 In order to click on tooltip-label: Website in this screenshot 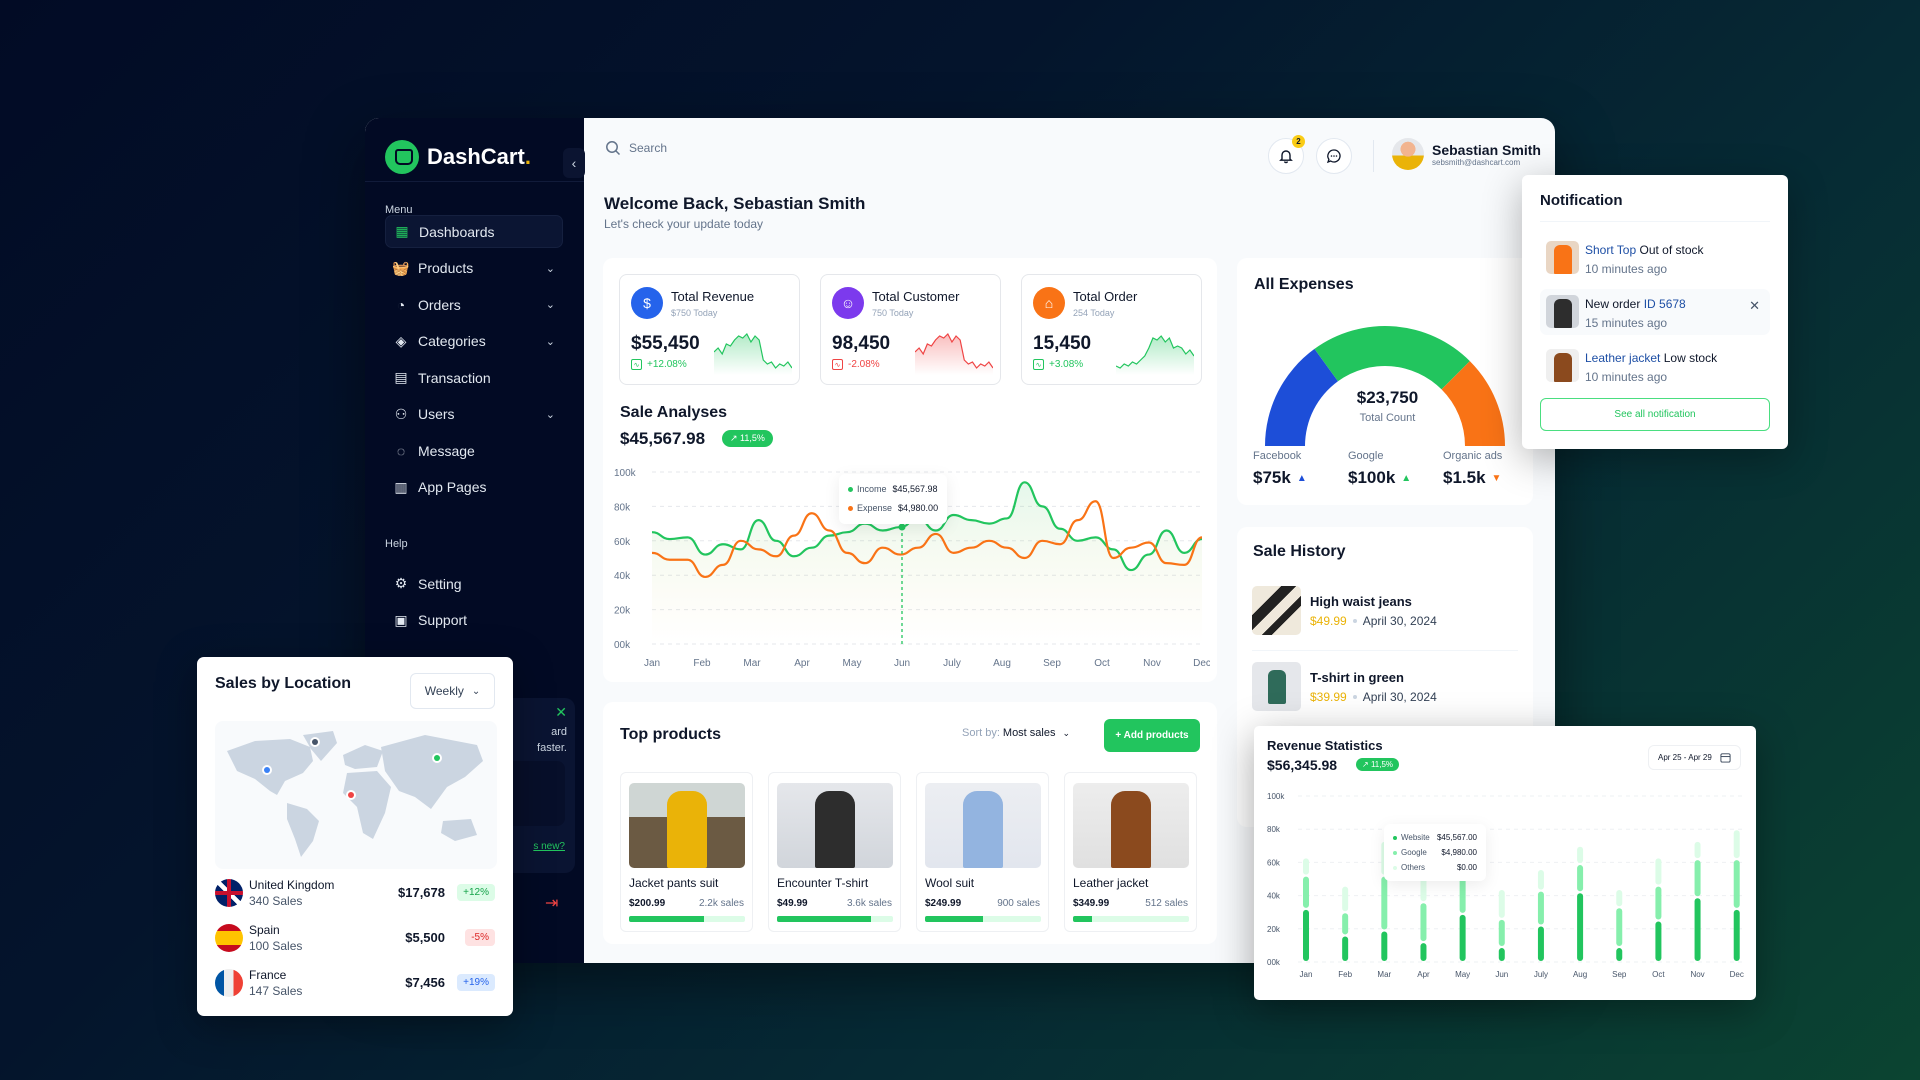, I will do `click(1415, 837)`.